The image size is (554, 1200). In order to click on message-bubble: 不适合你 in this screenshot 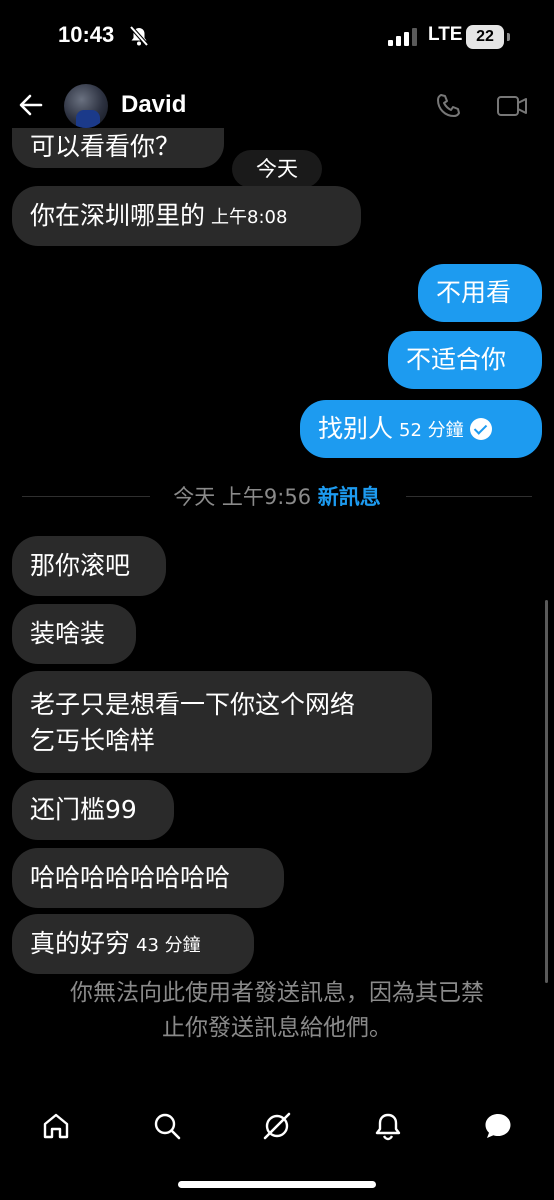, I will do `click(465, 360)`.